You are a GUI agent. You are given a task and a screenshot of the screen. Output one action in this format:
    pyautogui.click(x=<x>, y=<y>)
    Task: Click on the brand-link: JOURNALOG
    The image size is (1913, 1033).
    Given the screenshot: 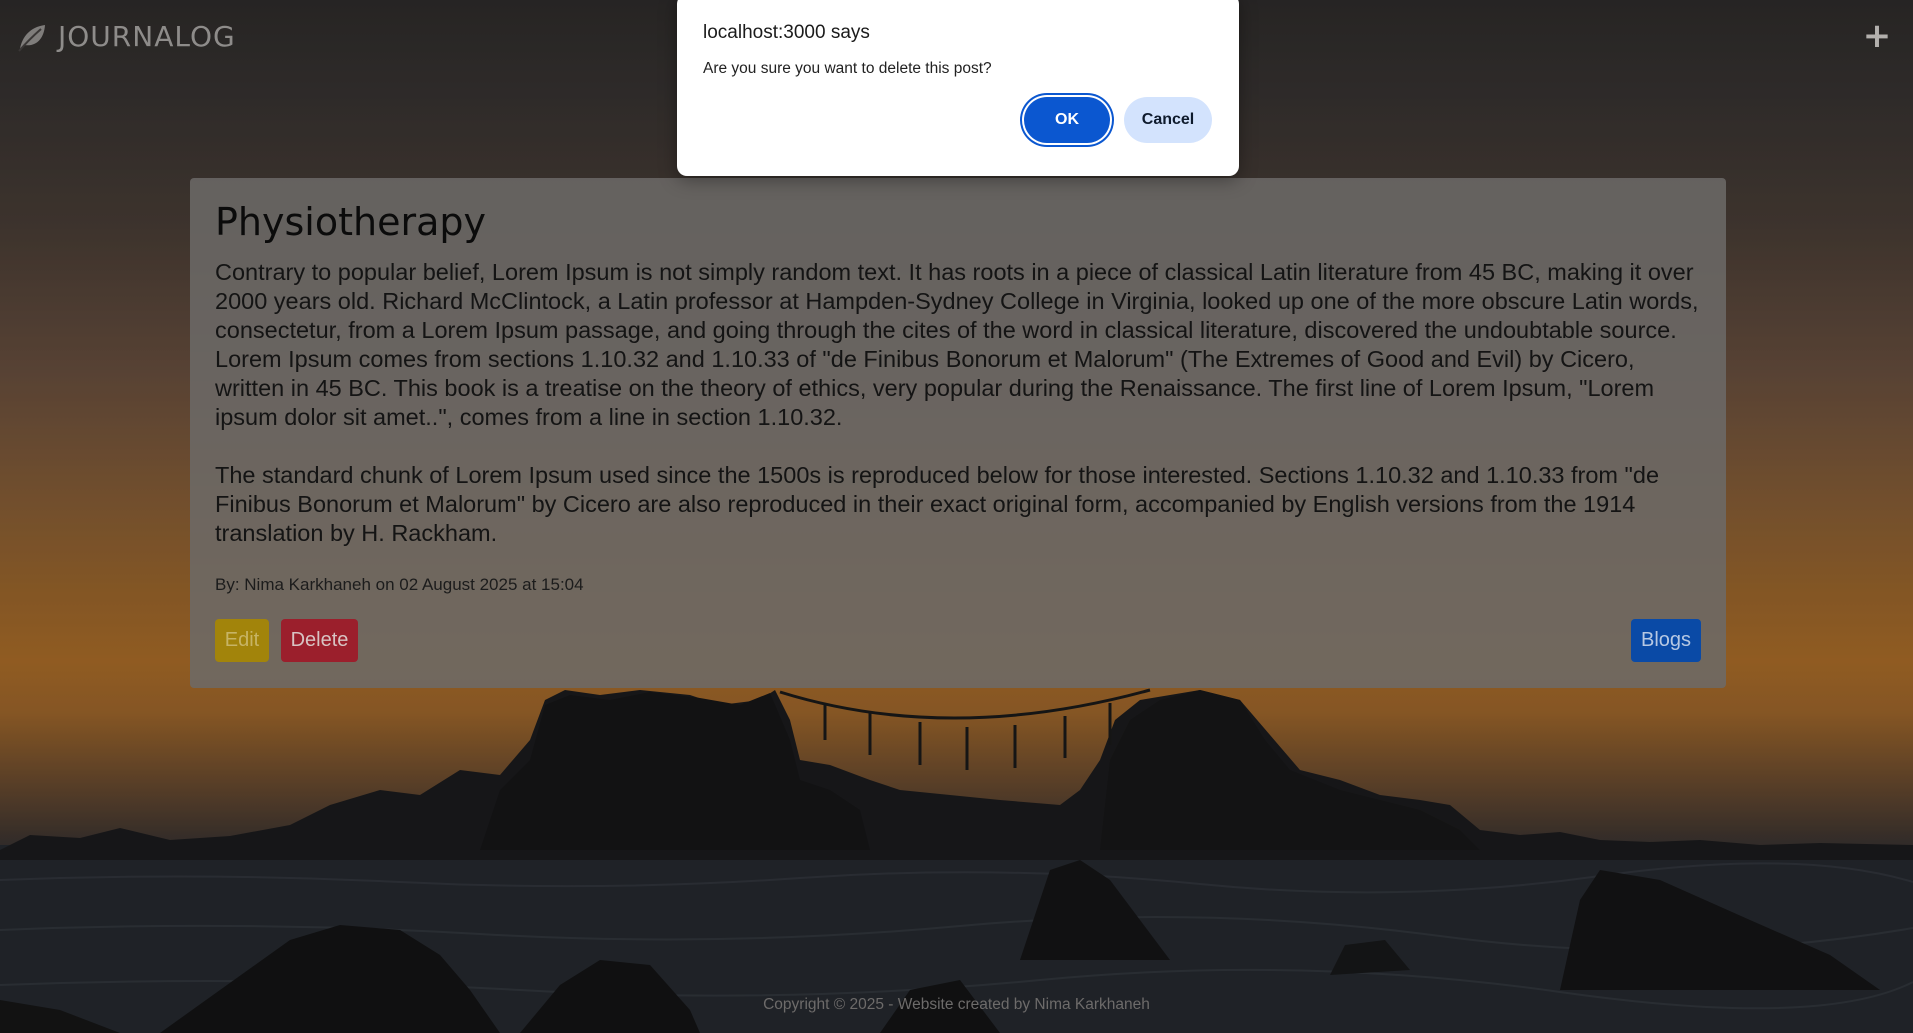 What is the action you would take?
    pyautogui.click(x=126, y=36)
    